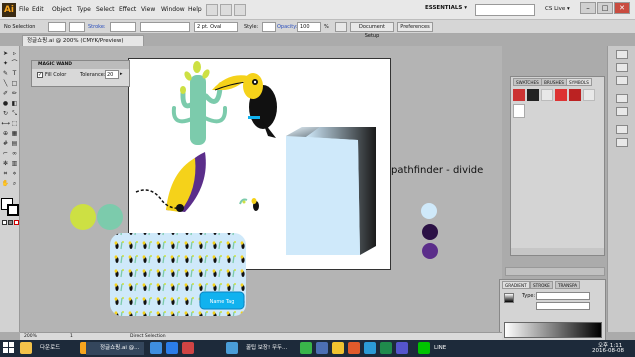 The image size is (635, 357). Describe the element at coordinates (226, 10) in the screenshot. I see `arrange-documents-button` at that location.